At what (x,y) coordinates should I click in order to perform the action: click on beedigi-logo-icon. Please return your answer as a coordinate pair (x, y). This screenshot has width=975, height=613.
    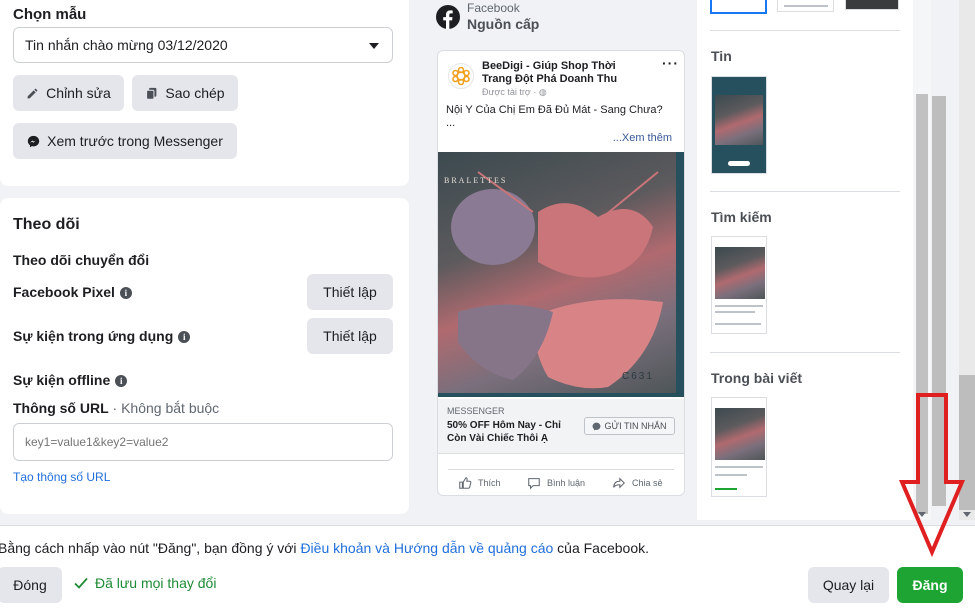
    Looking at the image, I should click on (461, 76).